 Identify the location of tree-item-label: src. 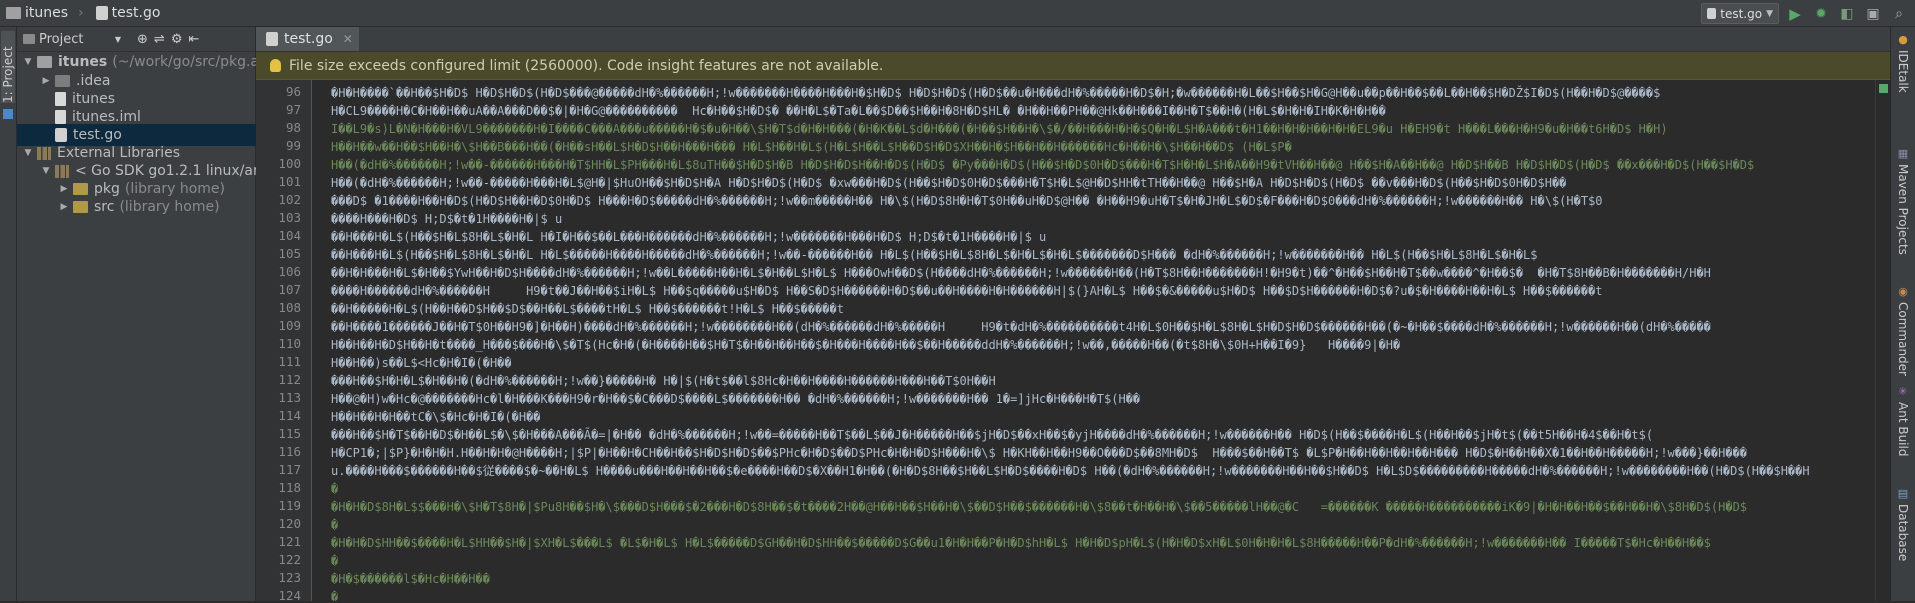
(104, 207).